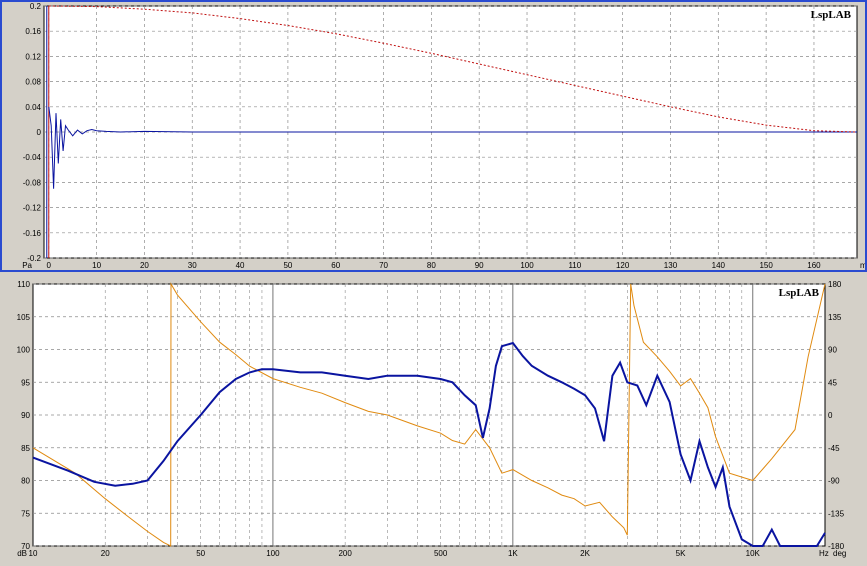 This screenshot has width=867, height=566. Describe the element at coordinates (32, 157) in the screenshot. I see `y-tick-label: -0.04` at that location.